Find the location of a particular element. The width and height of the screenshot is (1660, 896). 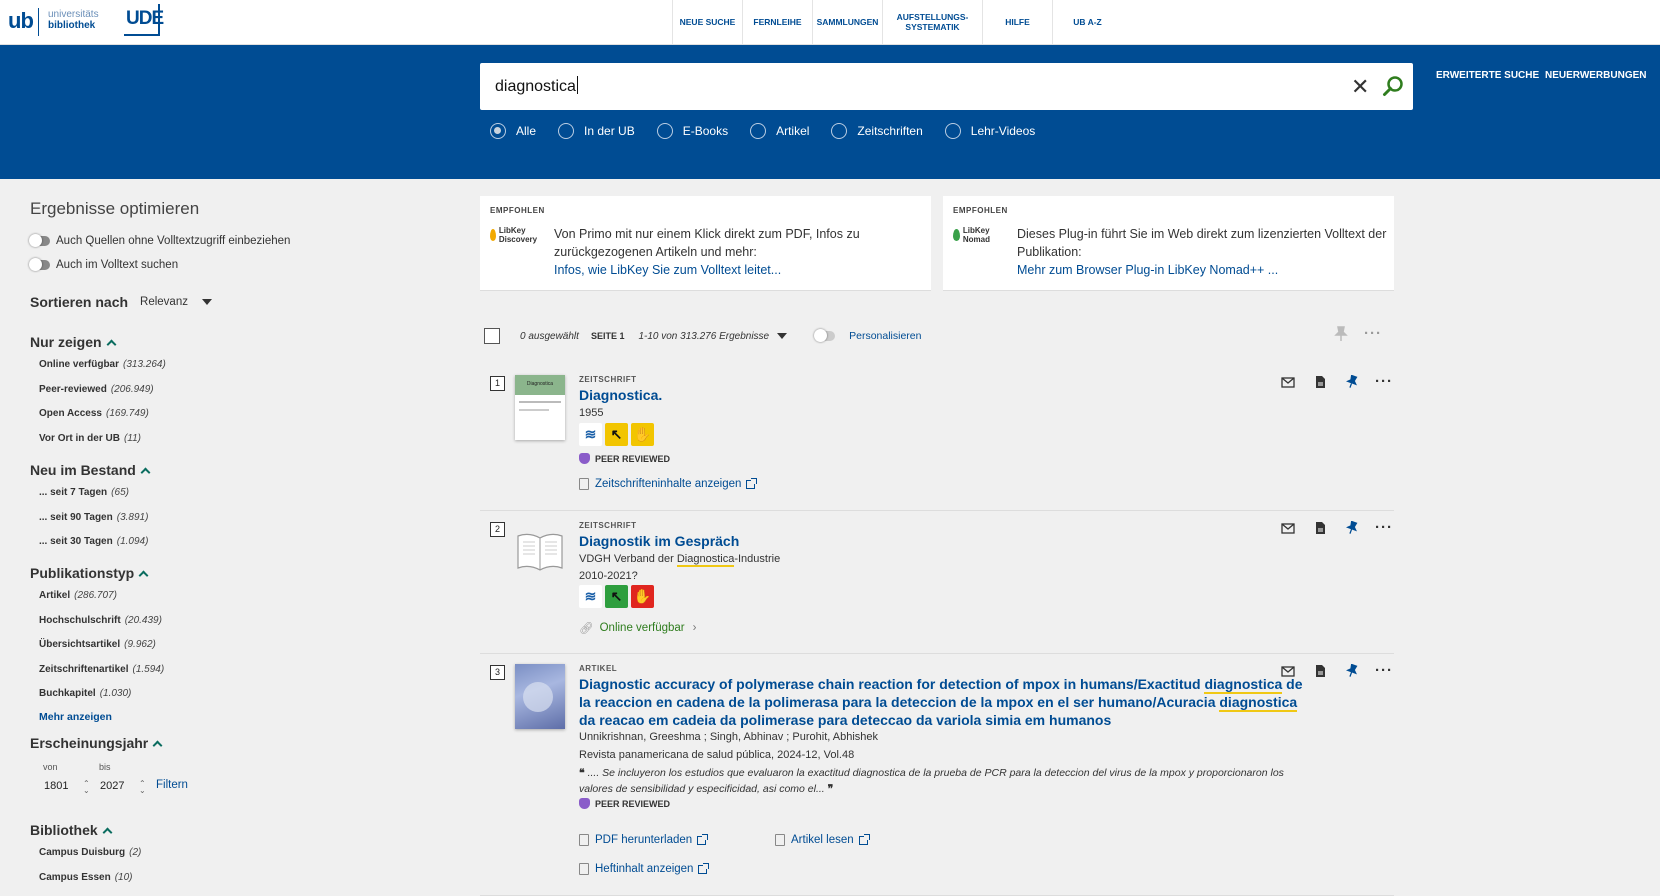

nav-item-5: UB A-Z is located at coordinates (1087, 22).